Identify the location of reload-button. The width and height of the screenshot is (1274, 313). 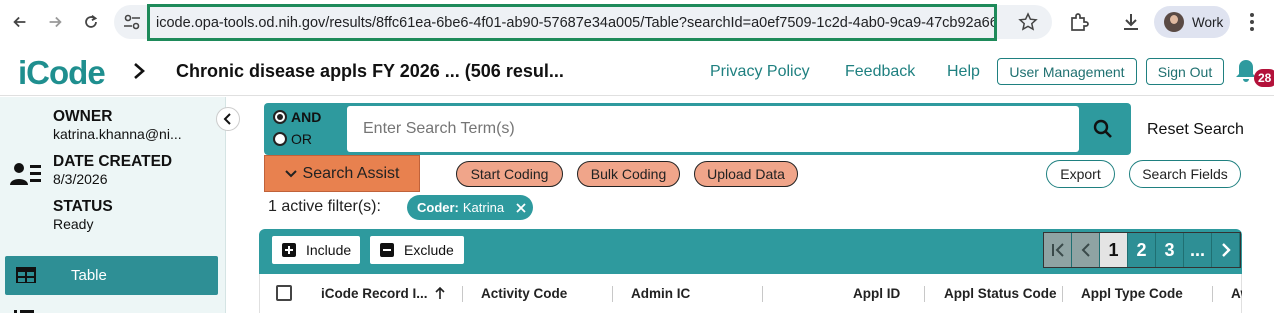
(91, 22).